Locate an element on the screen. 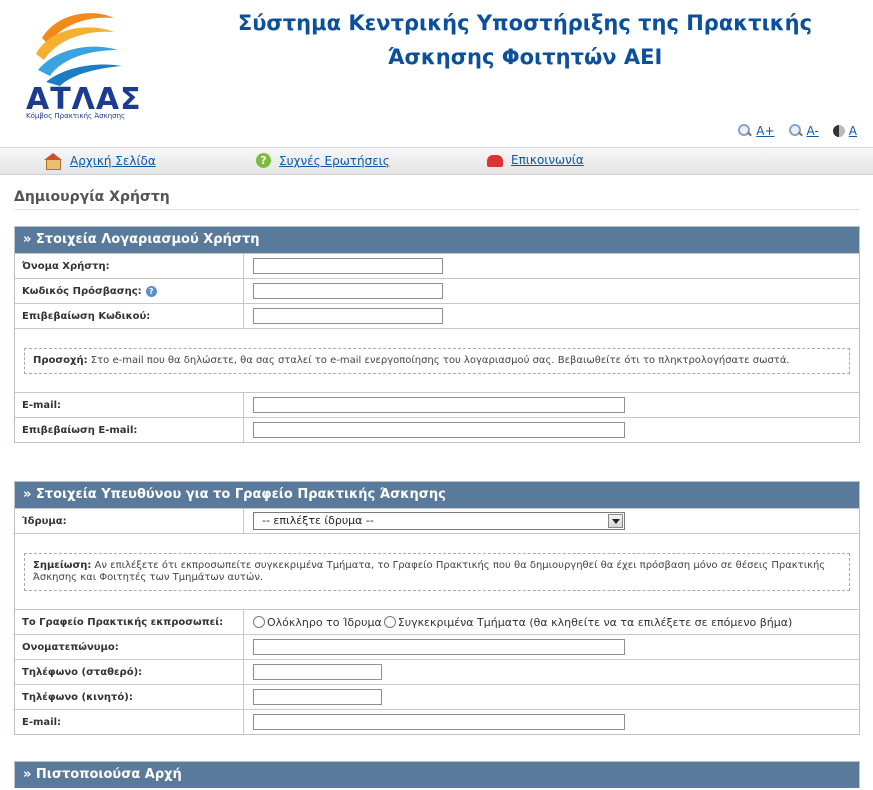  email-confirm-row: Επιβεβαίωση E-mail: is located at coordinates (437, 429).